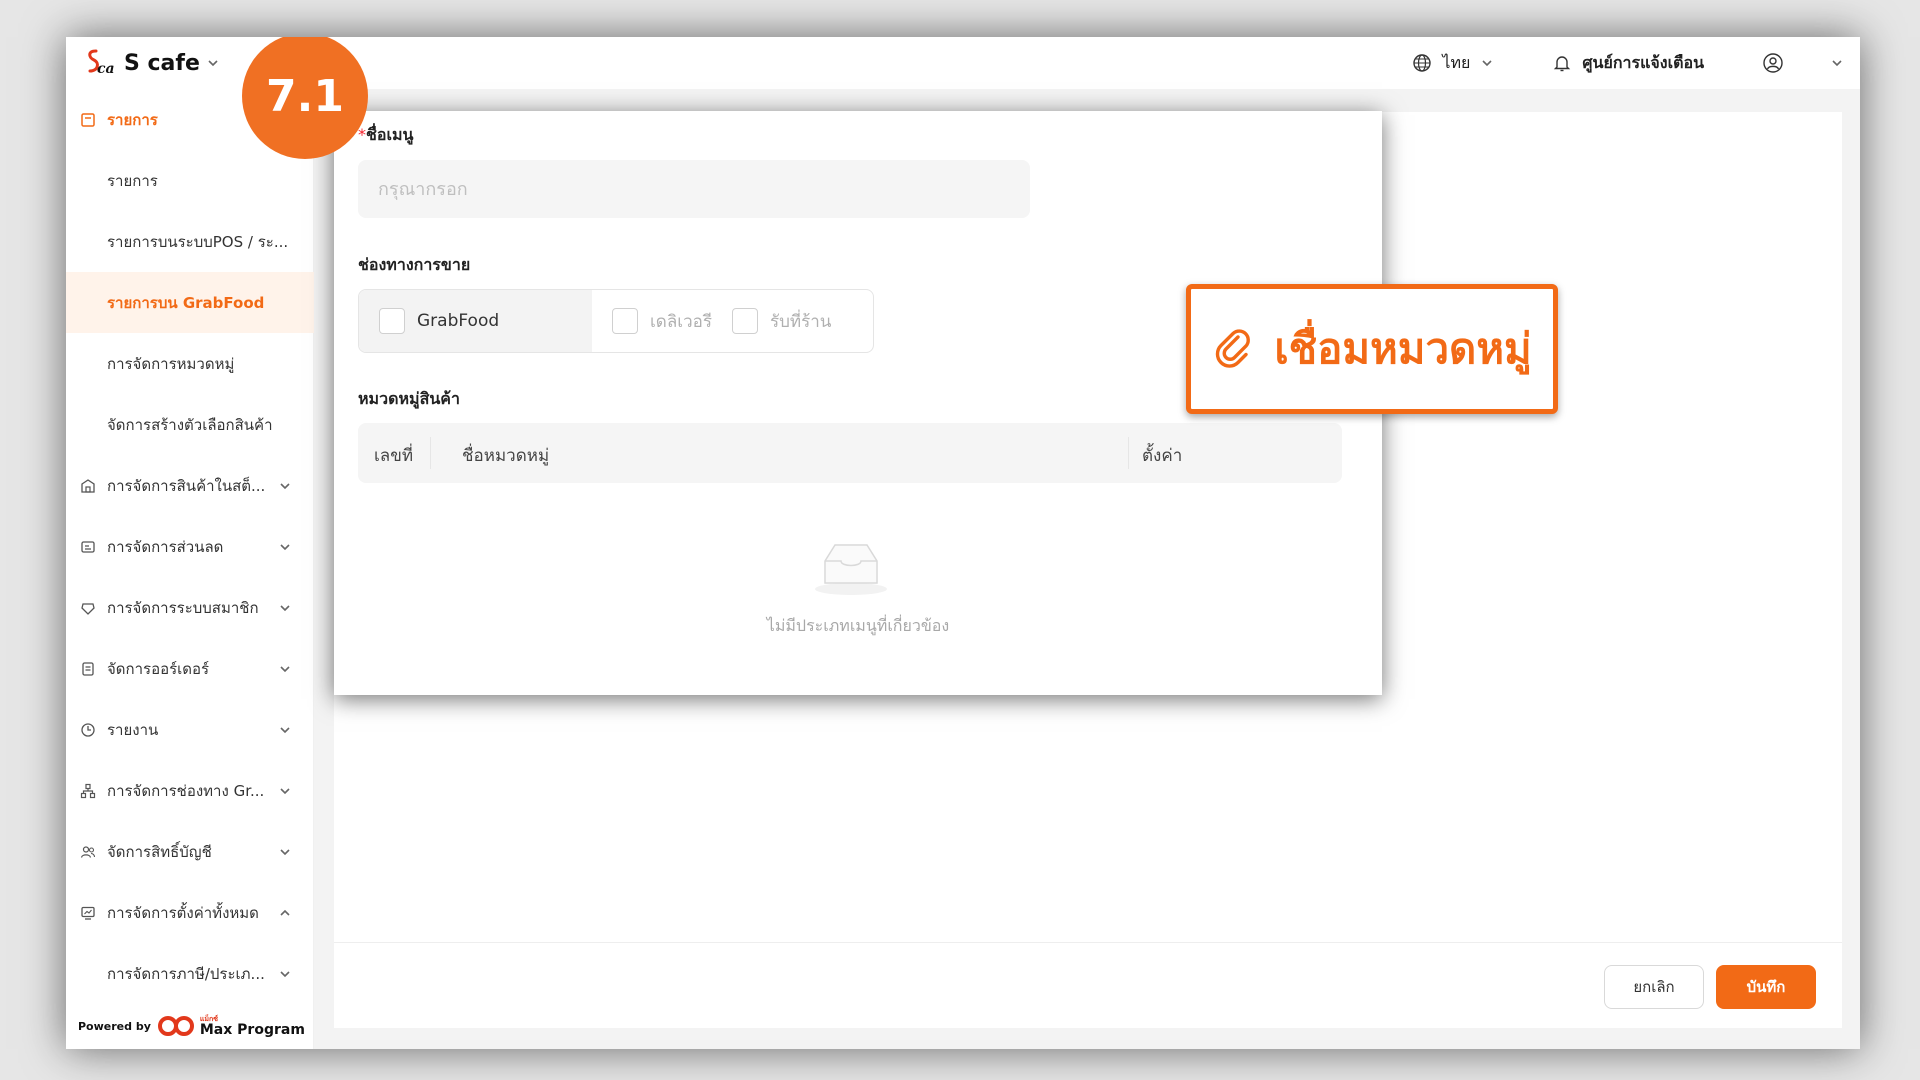 This screenshot has height=1080, width=1920. What do you see at coordinates (414, 264) in the screenshot?
I see `channels-label: ช่องทางการขาย` at bounding box center [414, 264].